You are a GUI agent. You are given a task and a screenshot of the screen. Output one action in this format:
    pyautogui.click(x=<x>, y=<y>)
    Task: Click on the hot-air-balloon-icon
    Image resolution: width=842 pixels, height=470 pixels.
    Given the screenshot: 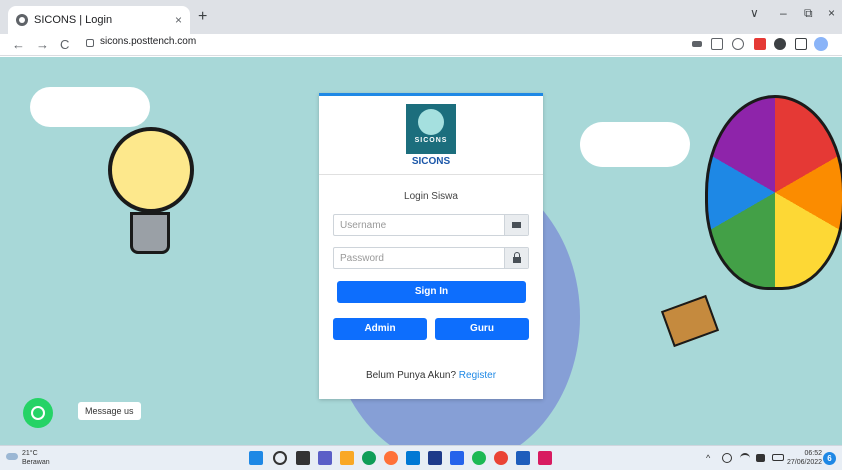 What is the action you would take?
    pyautogui.click(x=773, y=192)
    